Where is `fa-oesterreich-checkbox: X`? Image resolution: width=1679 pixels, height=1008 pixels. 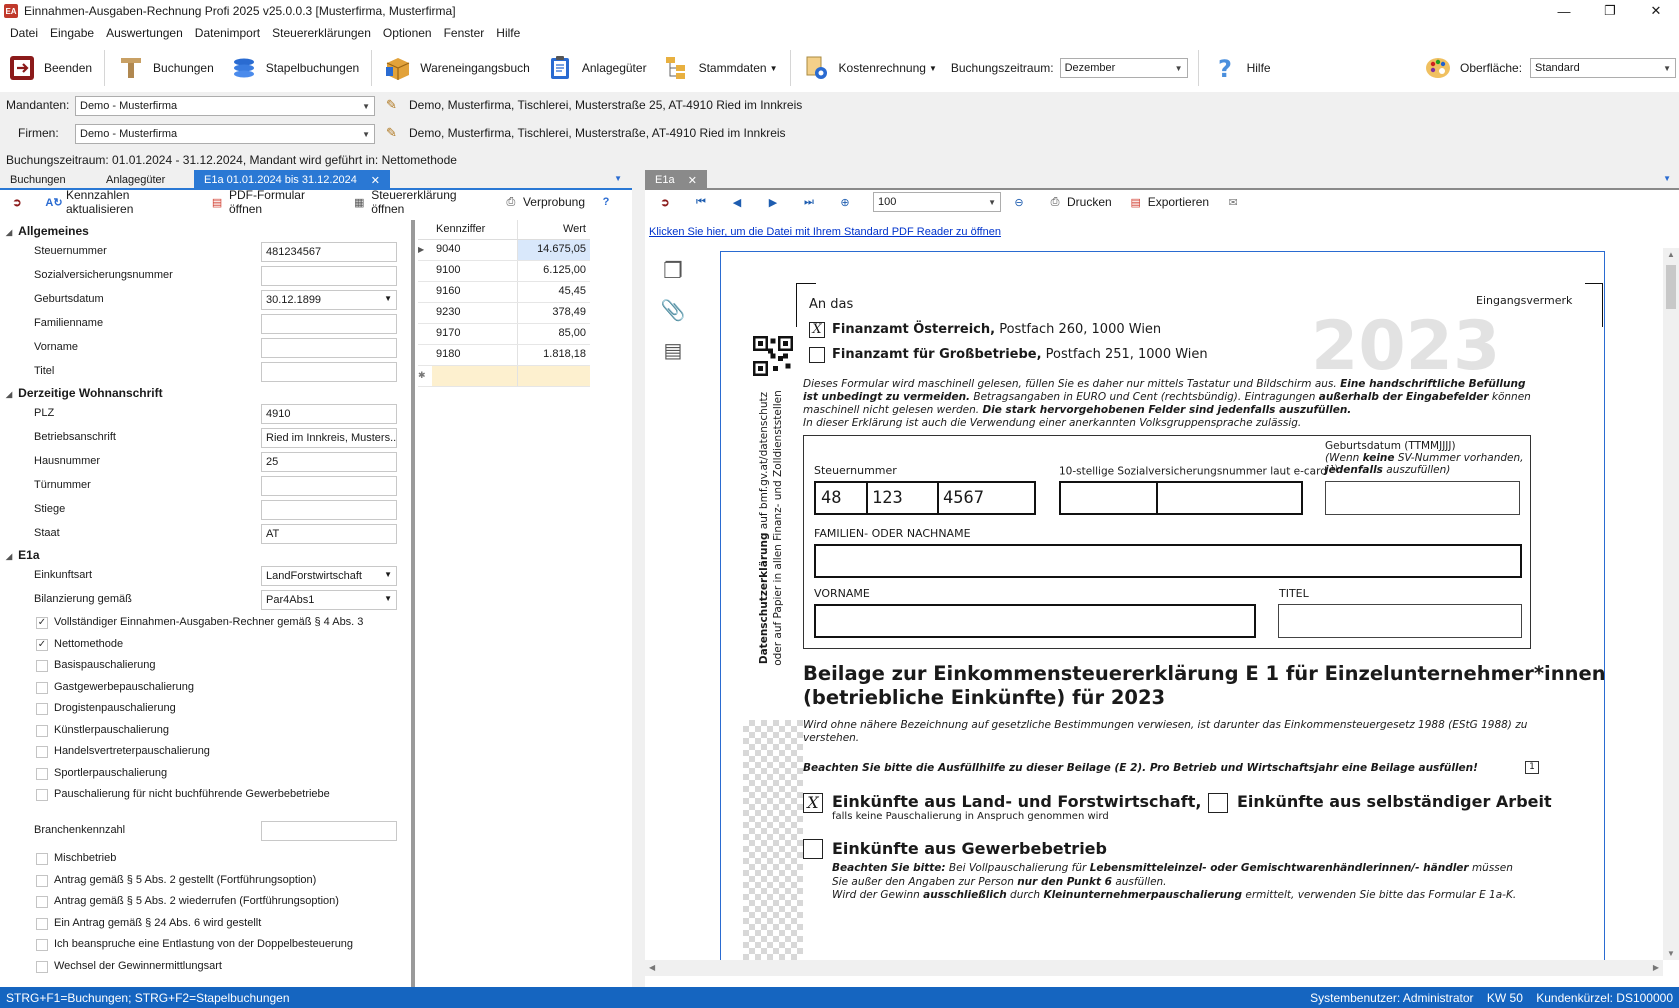
fa-oesterreich-checkbox: X is located at coordinates (817, 330).